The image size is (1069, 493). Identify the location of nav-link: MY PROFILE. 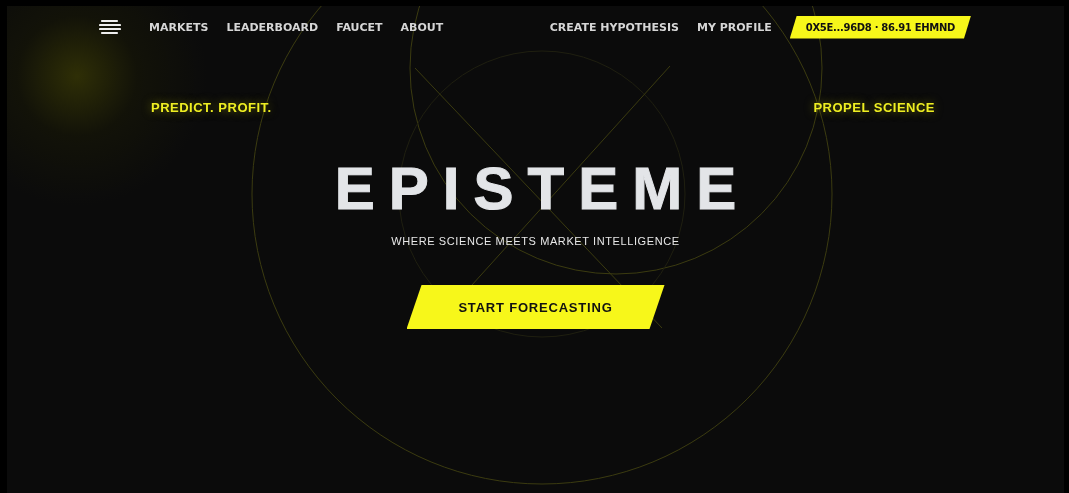
(734, 27).